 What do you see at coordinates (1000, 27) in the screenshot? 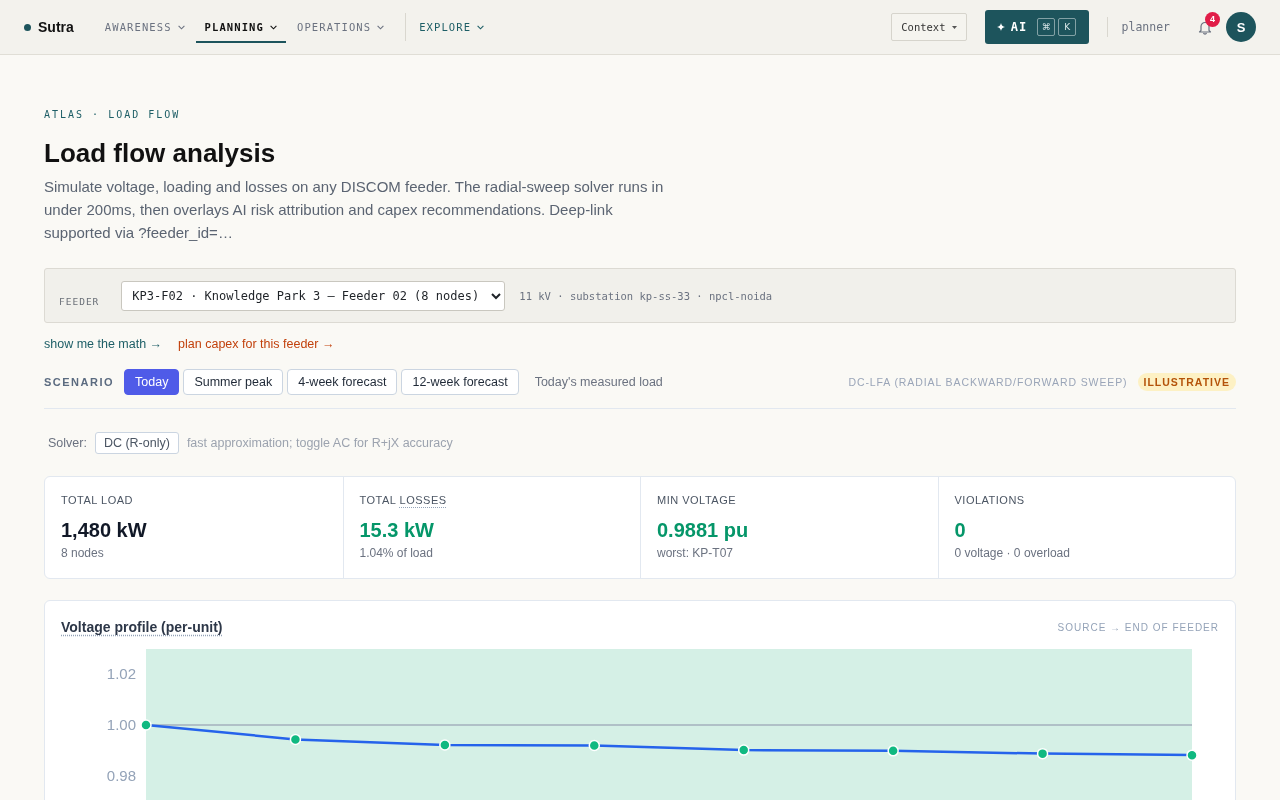
I see `sparkle-icon` at bounding box center [1000, 27].